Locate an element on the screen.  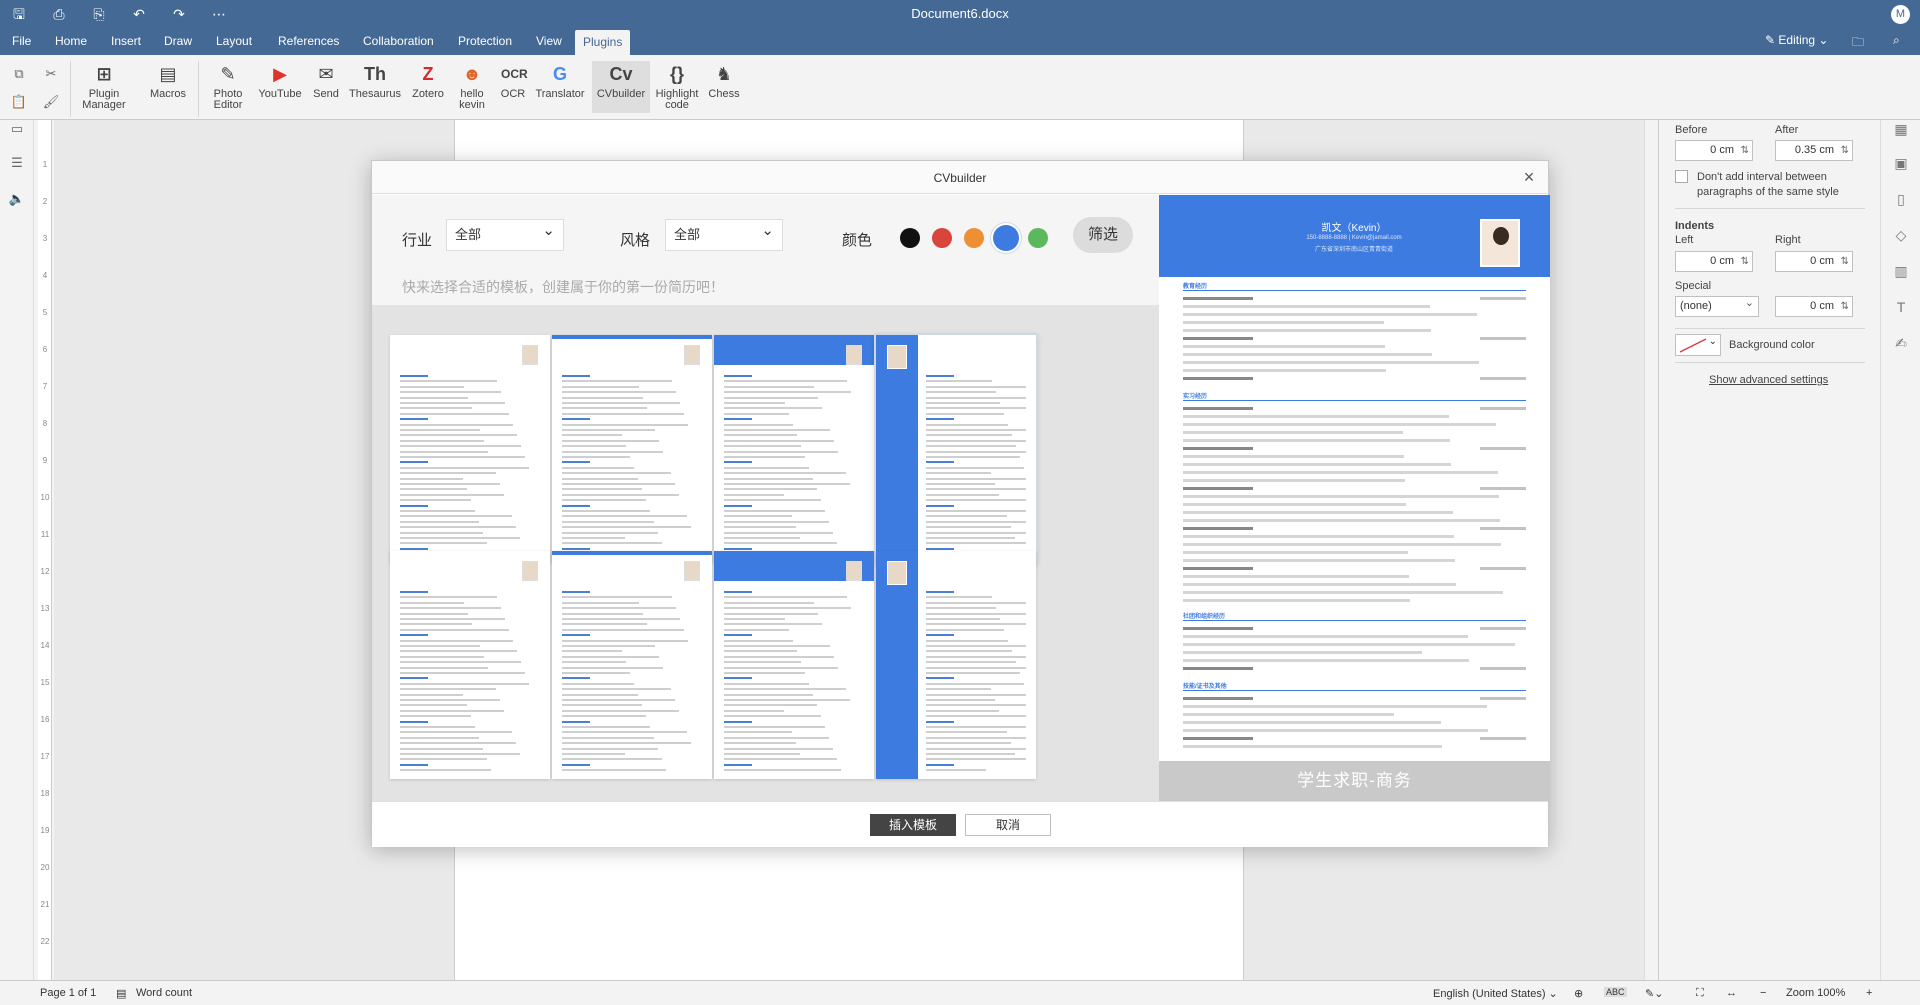
industry-select: 全部 is located at coordinates (505, 233).